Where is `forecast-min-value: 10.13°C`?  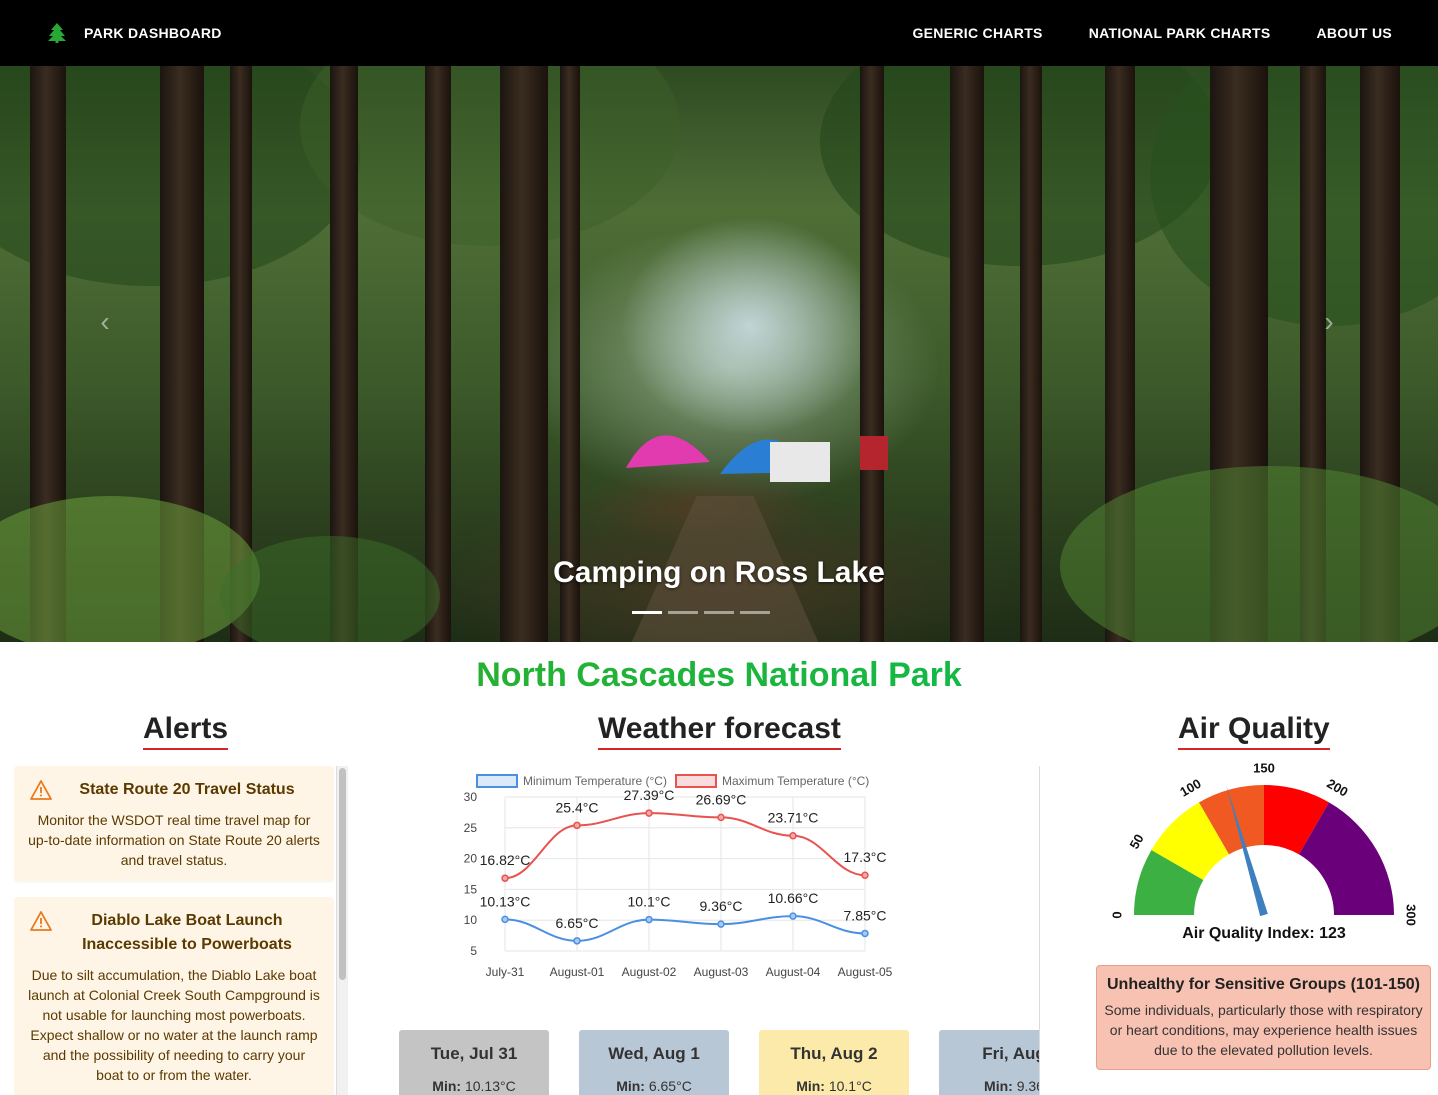
forecast-min-value: 10.13°C is located at coordinates (490, 1086).